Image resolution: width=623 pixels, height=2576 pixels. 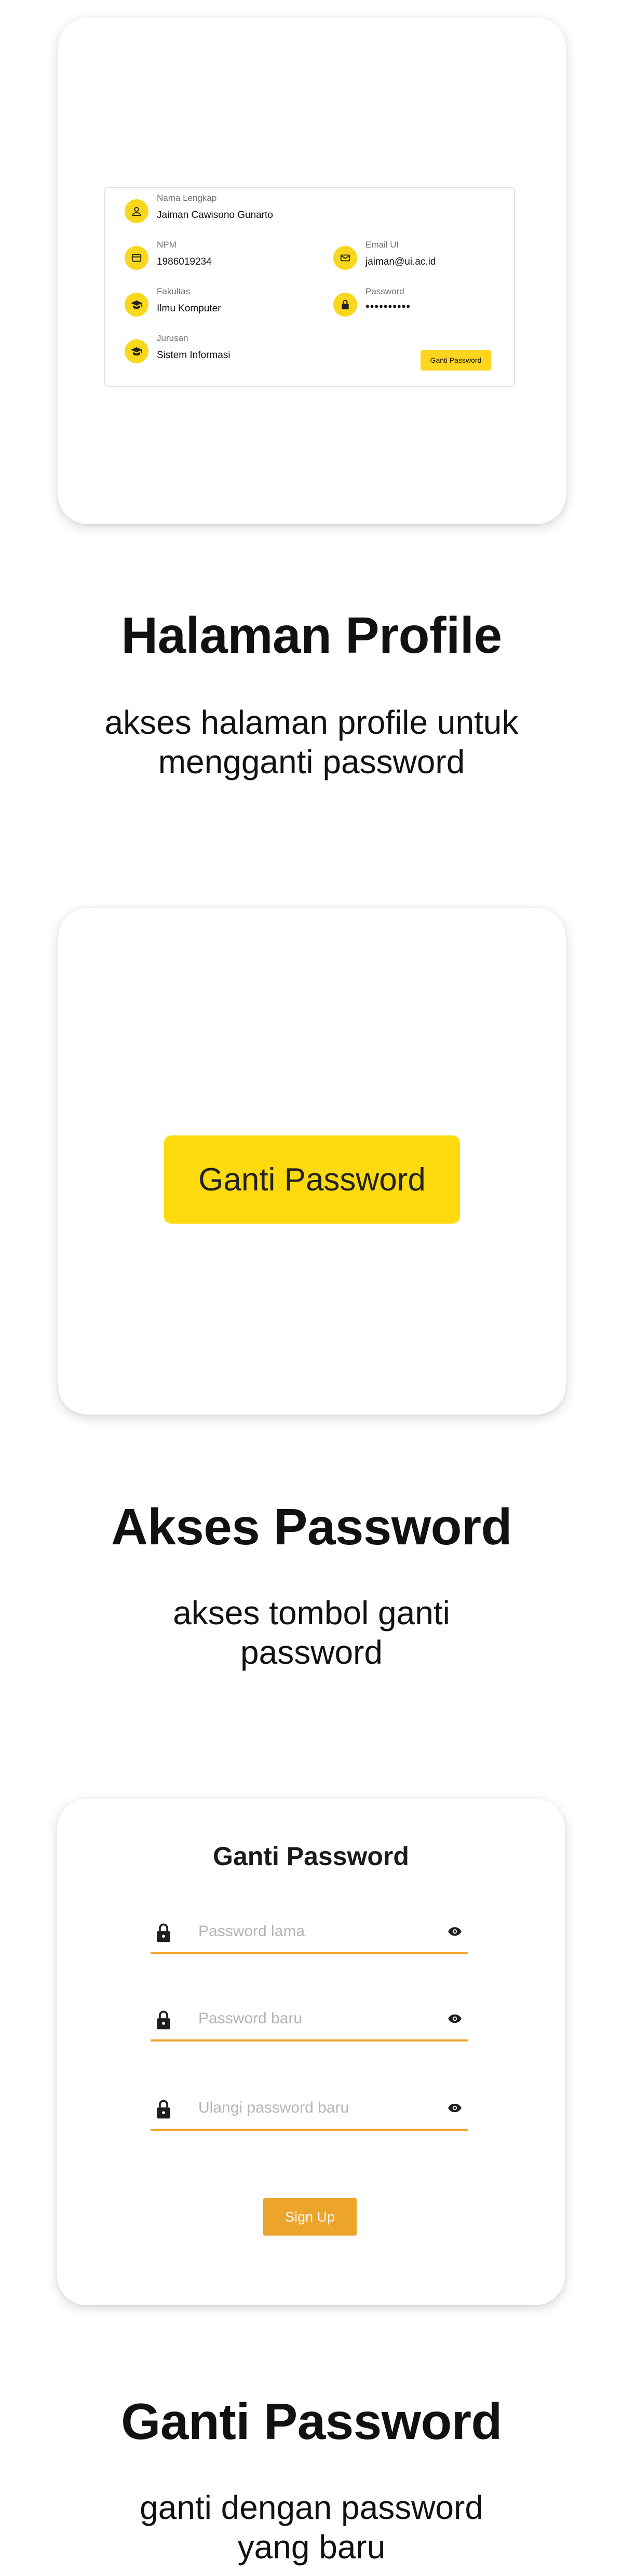 I want to click on email-icon, so click(x=345, y=258).